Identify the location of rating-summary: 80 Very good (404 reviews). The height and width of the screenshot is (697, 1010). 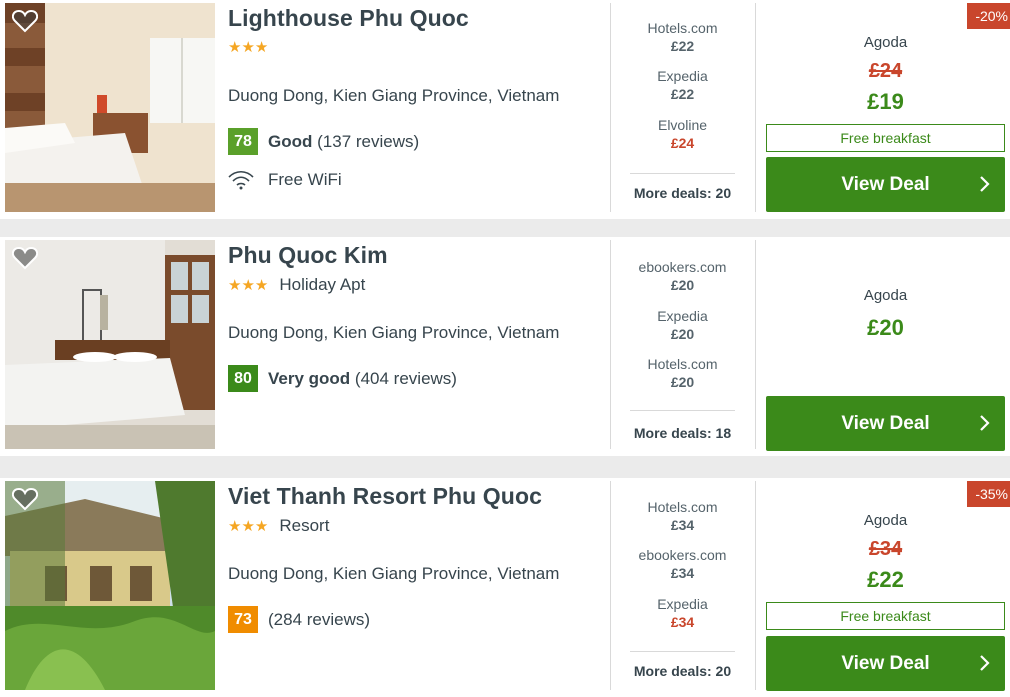
(342, 378).